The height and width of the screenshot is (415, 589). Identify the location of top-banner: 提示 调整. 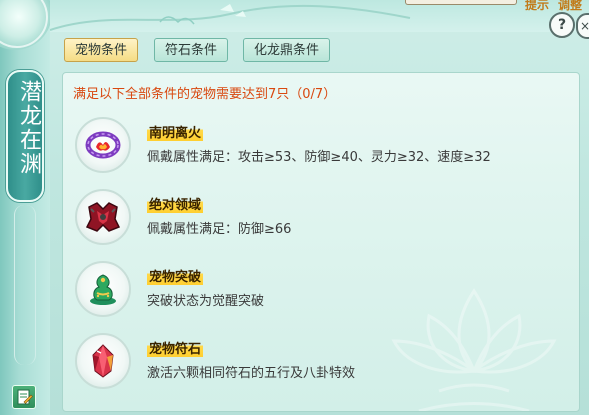
(319, 16).